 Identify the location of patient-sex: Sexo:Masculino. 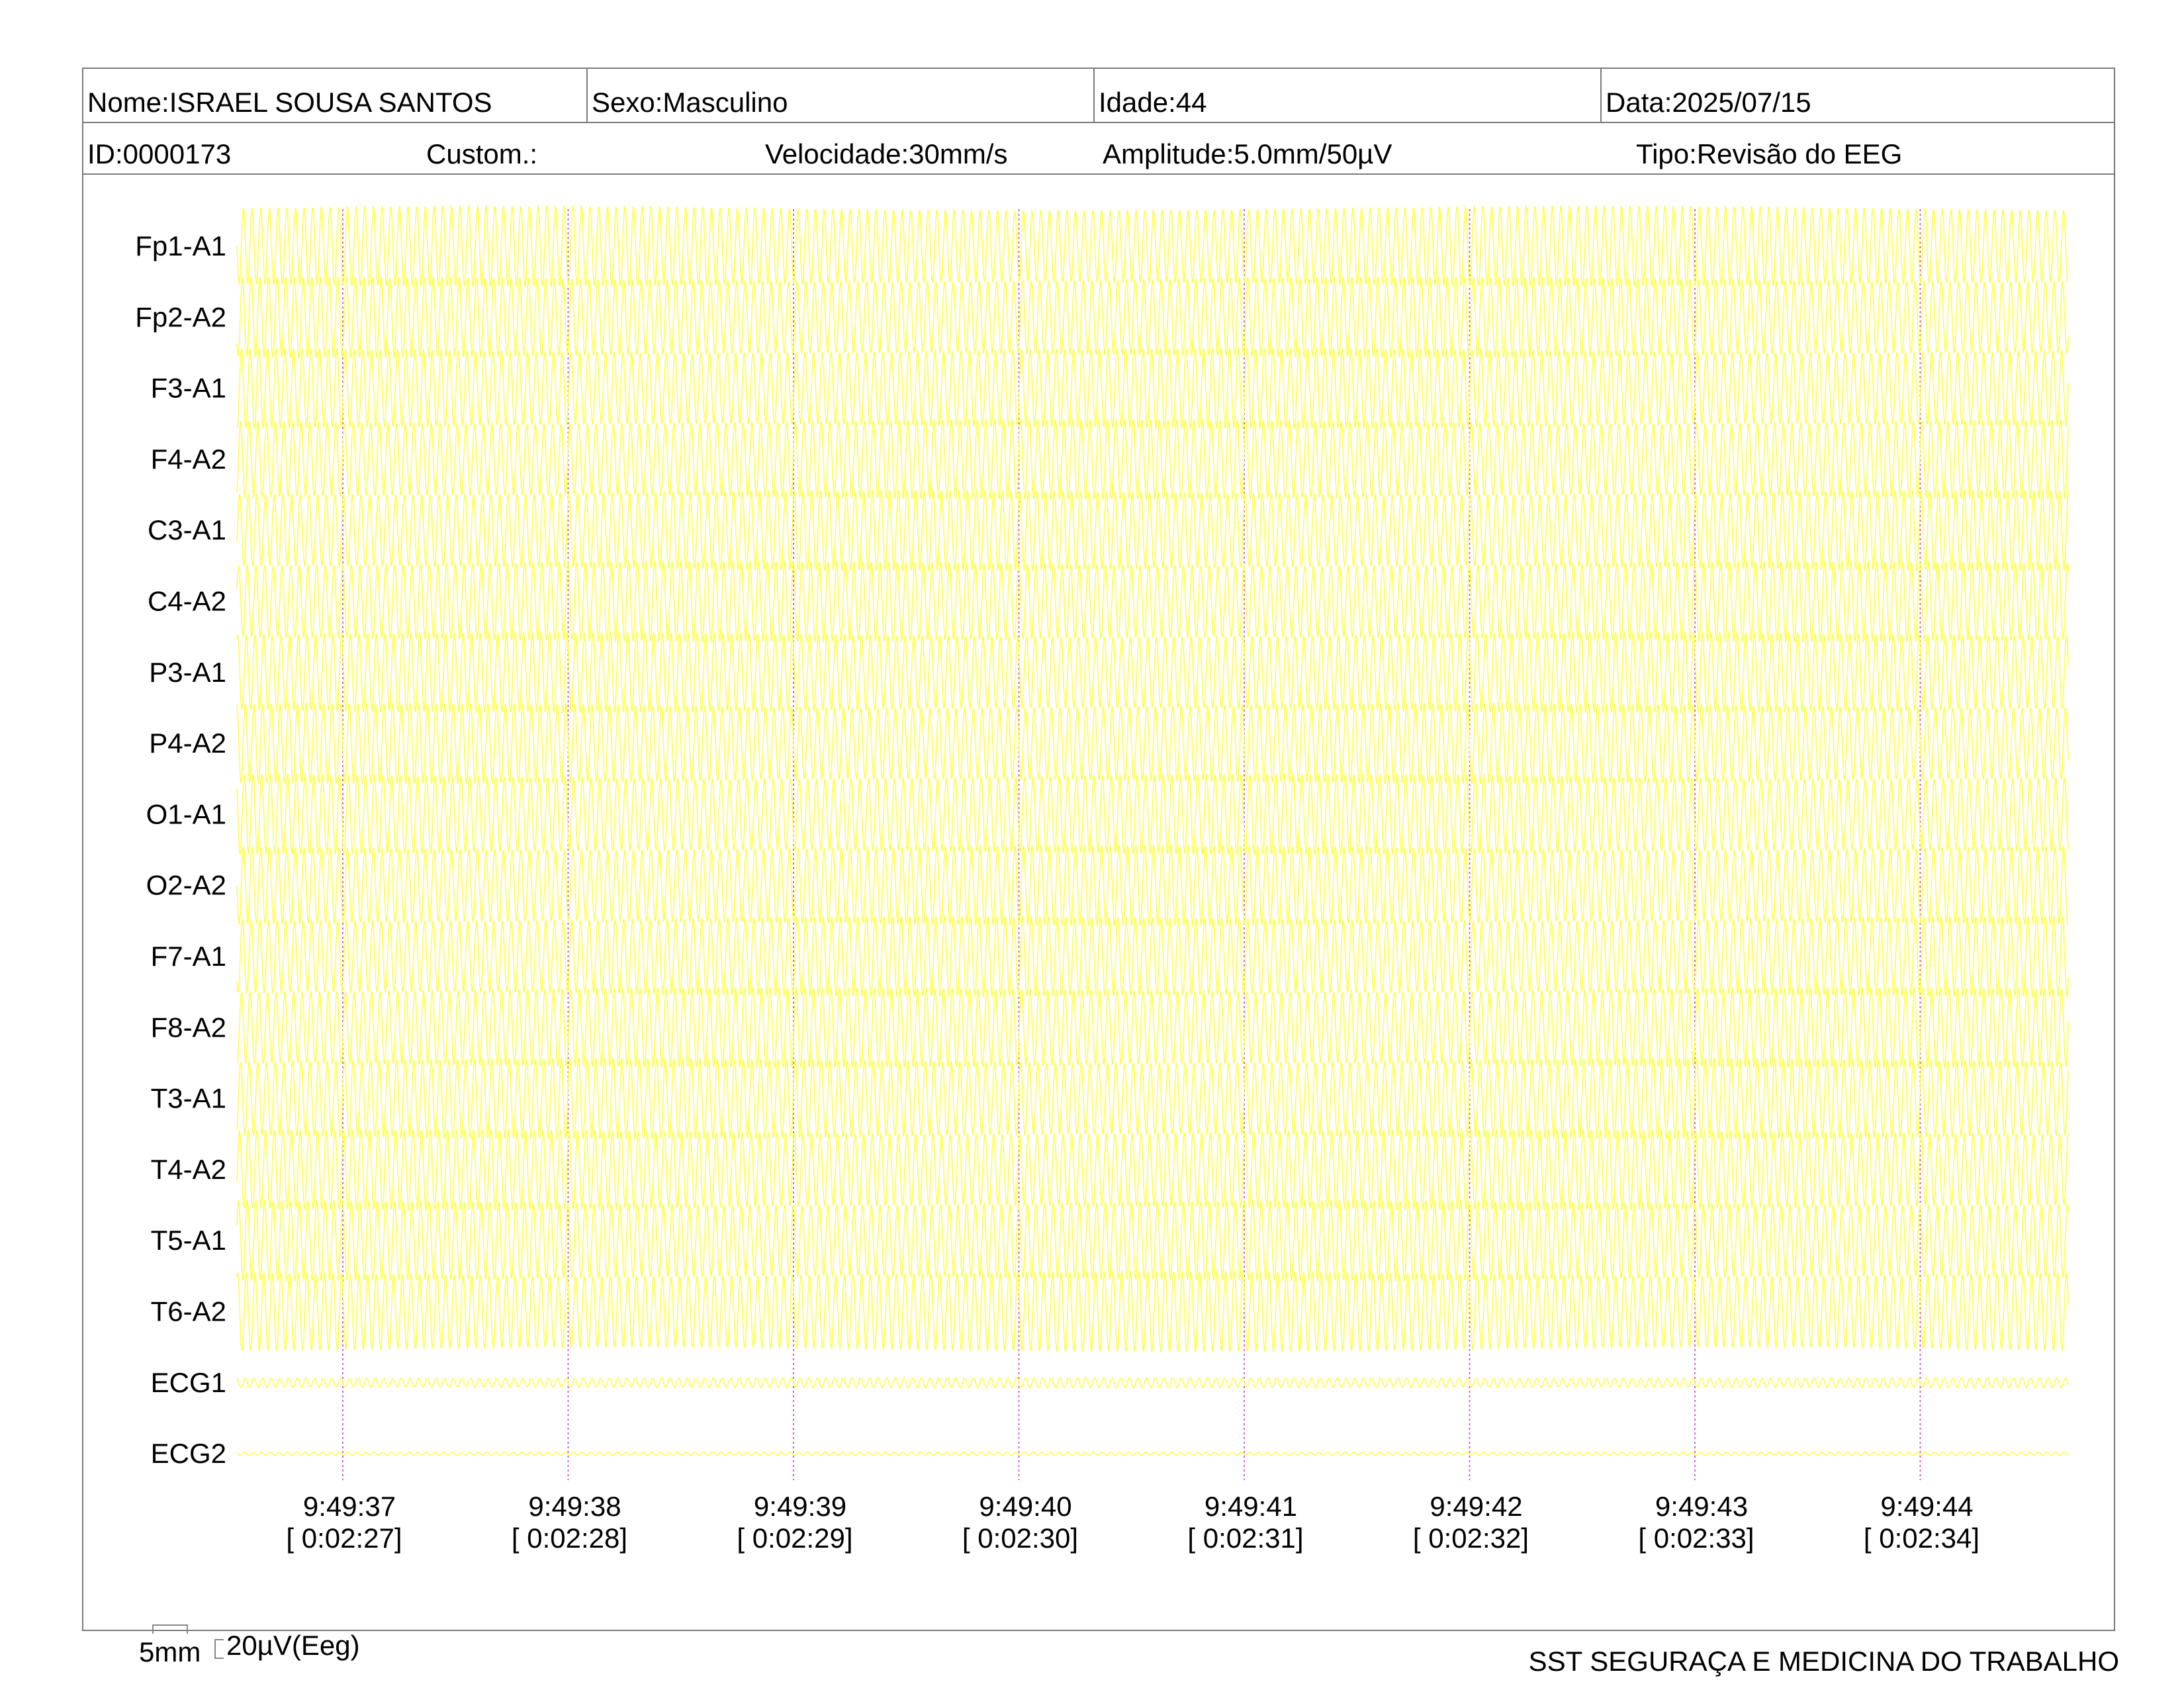
(687, 95).